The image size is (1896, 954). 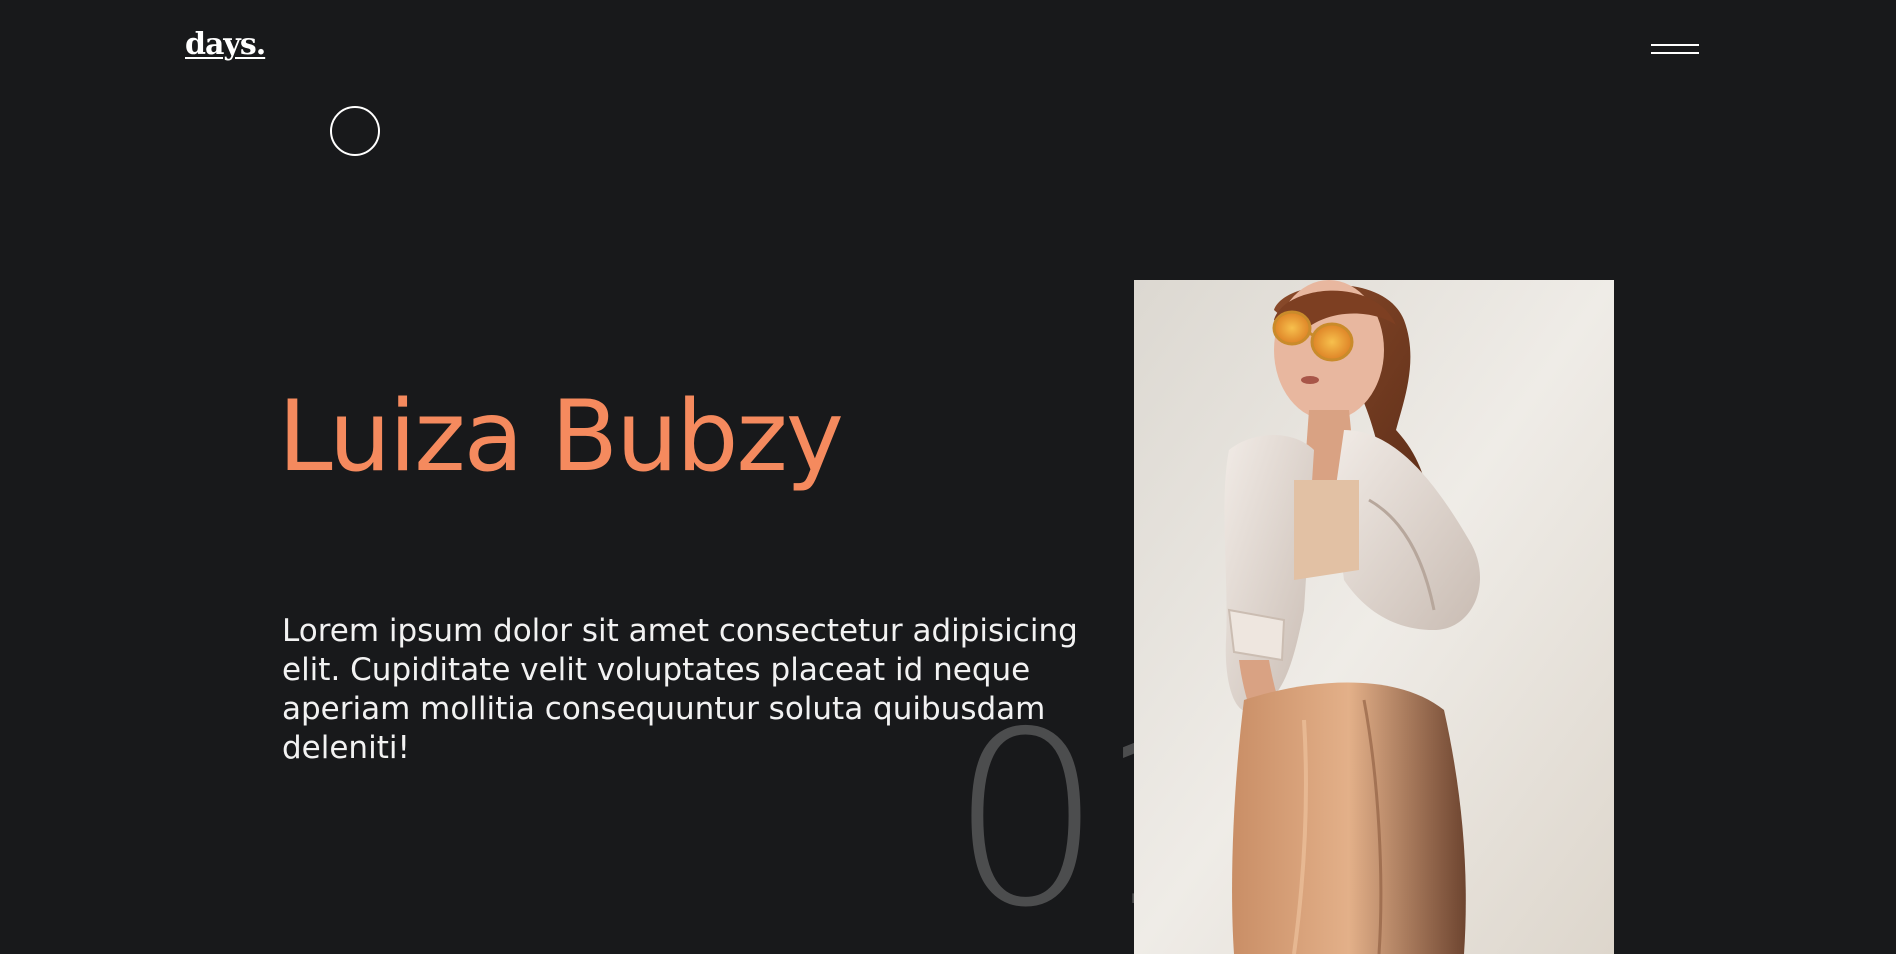 What do you see at coordinates (561, 437) in the screenshot?
I see `hero-title: Luiza Bubzy` at bounding box center [561, 437].